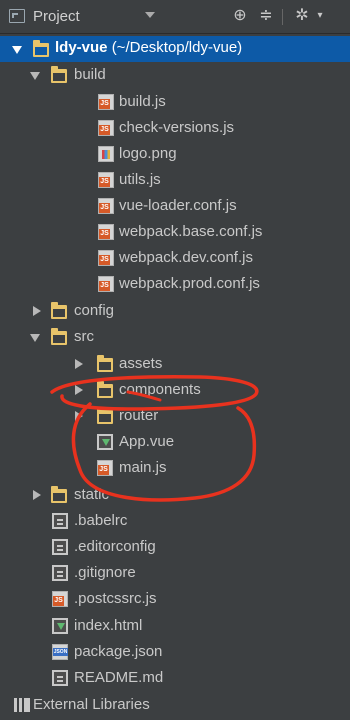 The image size is (350, 720). I want to click on tree-file: main.js, so click(175, 468).